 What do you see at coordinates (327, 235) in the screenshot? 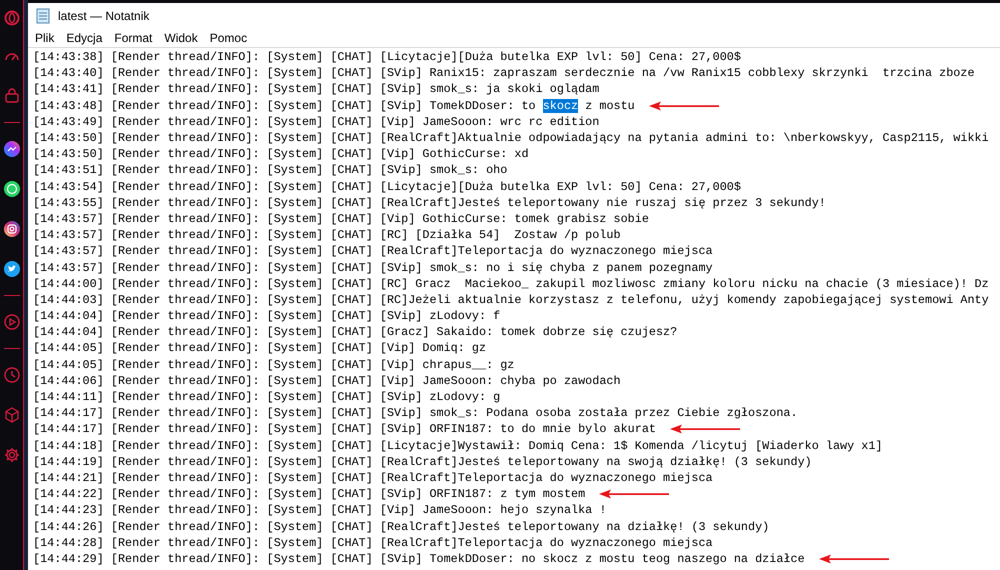
I see `log-line: [14:43:57] [Render thread/INFO]: [System] [CHAT] [RC] [Działka 54] Zostaw /p polub` at bounding box center [327, 235].